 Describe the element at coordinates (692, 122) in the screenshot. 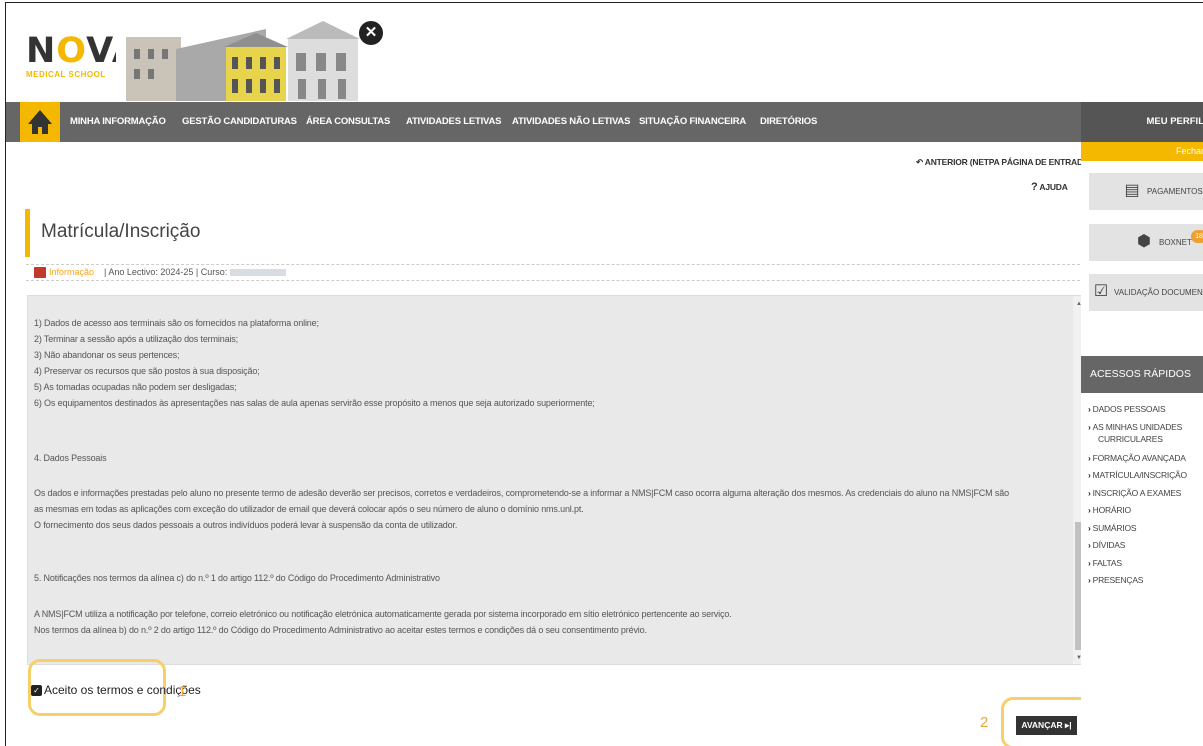

I see `nav-situacao-financeira: SITUAÇÃO FINANCEIRA` at that location.